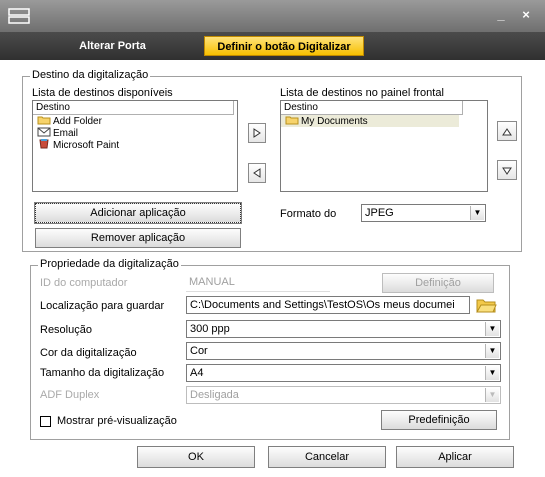 The width and height of the screenshot is (545, 477). I want to click on available-destinations-list: Destino Add Folder Email Microsoft Paint, so click(135, 146).